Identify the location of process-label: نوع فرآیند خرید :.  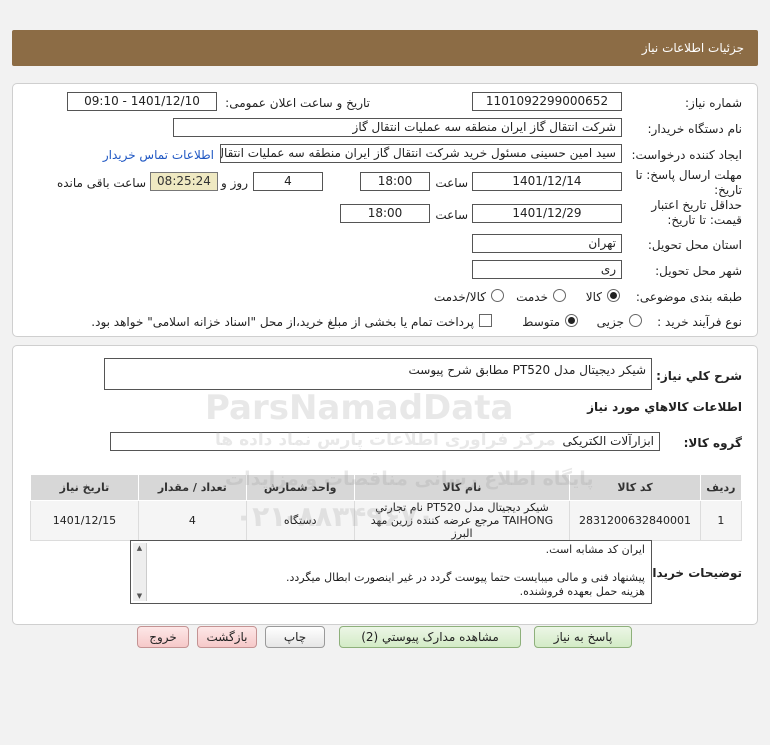
(699, 322).